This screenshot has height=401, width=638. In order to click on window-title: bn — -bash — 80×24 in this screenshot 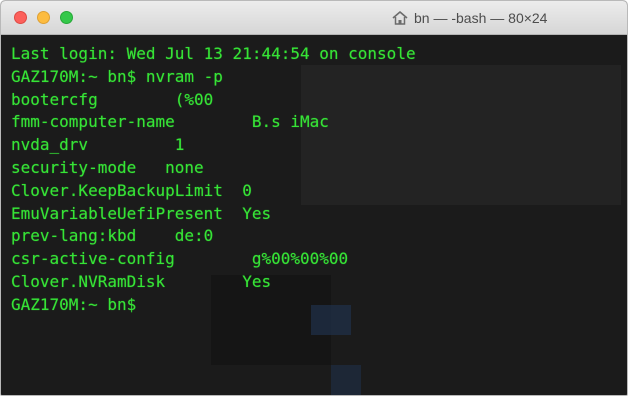, I will do `click(469, 18)`.